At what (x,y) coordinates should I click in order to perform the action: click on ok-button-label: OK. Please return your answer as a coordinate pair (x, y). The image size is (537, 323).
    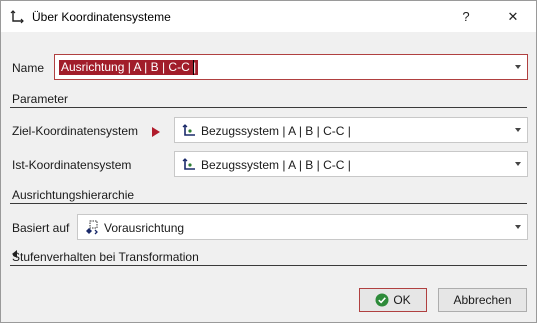
    Looking at the image, I should click on (402, 300).